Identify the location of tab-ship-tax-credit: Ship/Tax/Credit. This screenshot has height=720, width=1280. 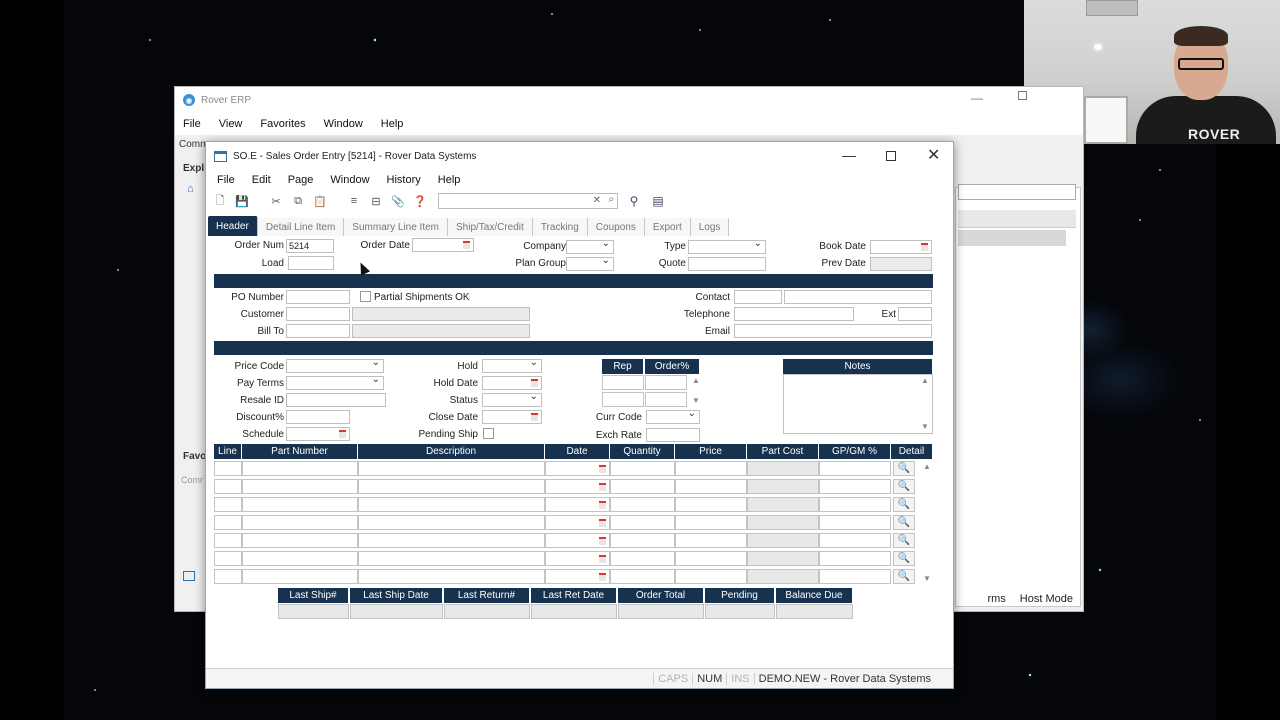
(490, 227).